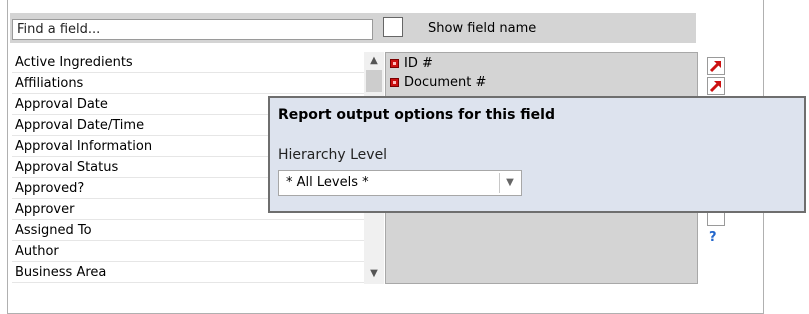 The image size is (809, 314). Describe the element at coordinates (192, 29) in the screenshot. I see `find-field-input` at that location.